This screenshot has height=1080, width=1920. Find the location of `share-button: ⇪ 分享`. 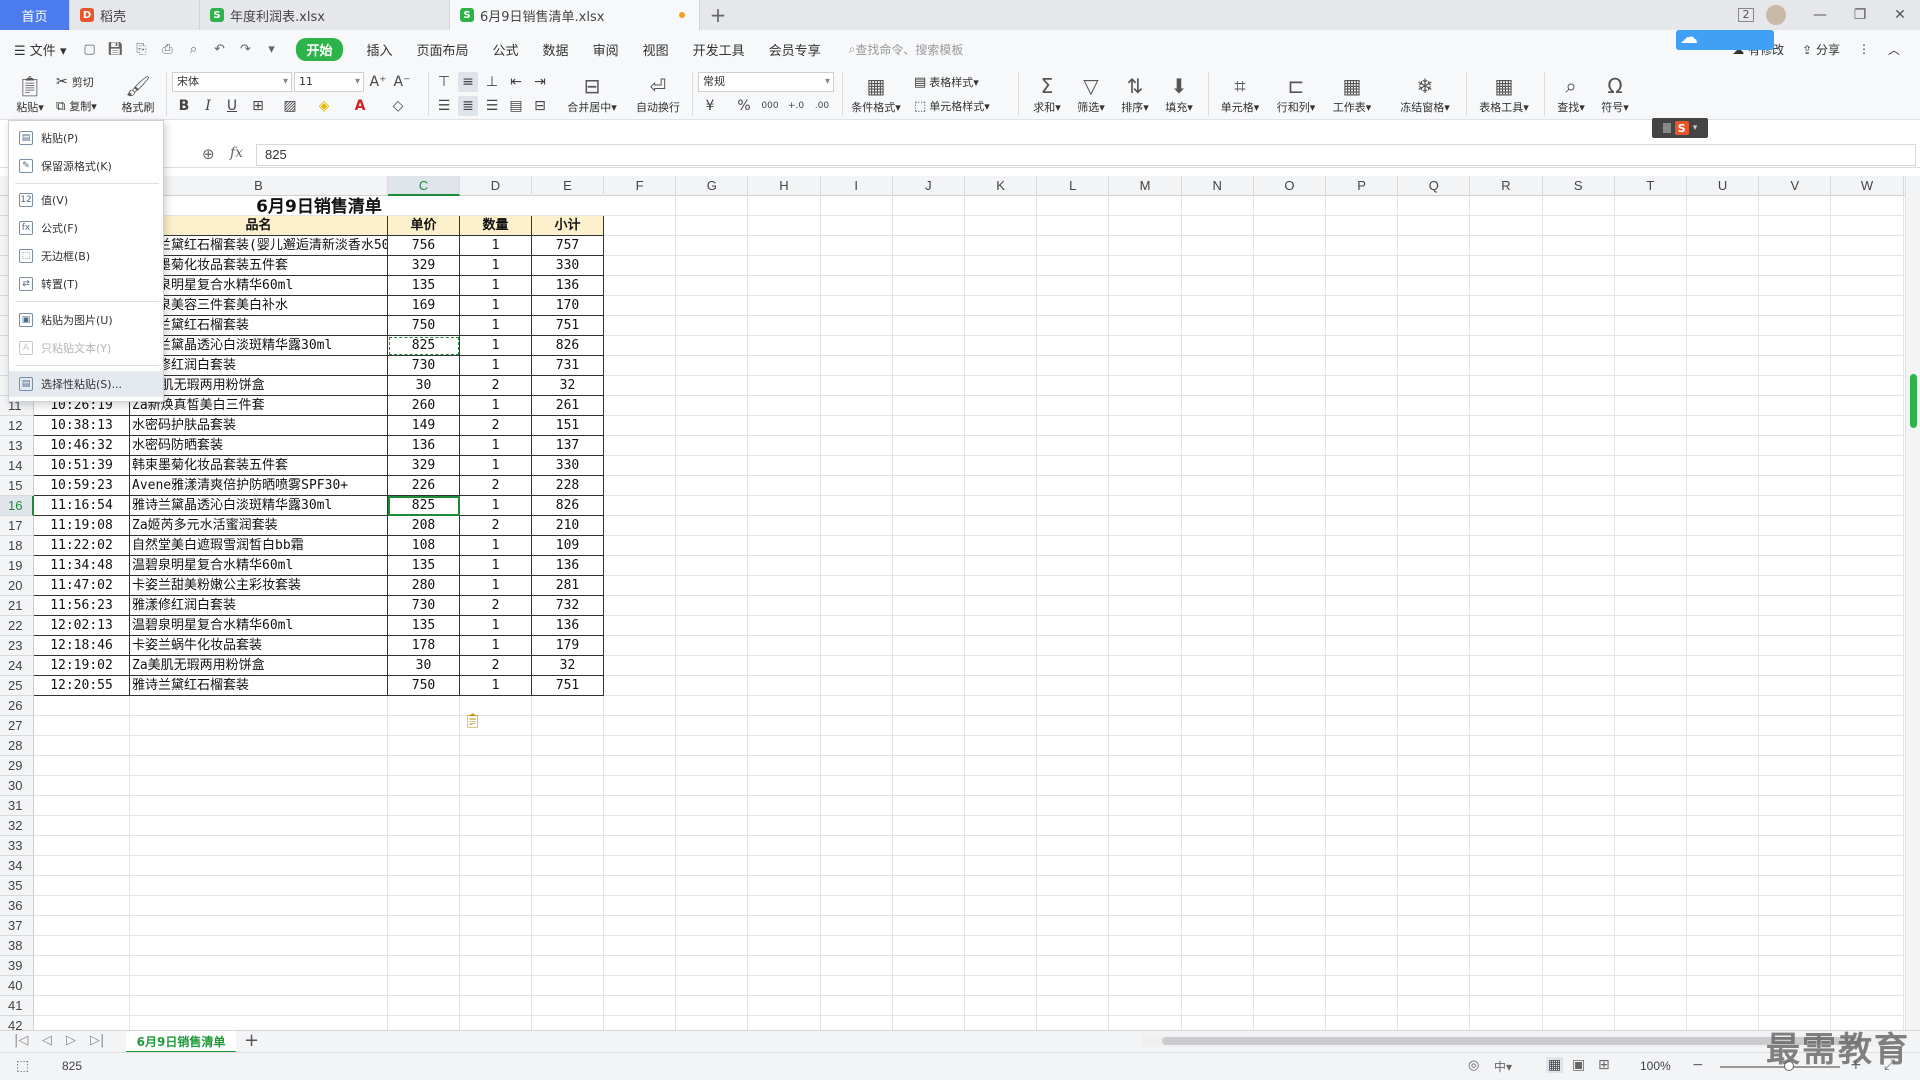

share-button: ⇪ 分享 is located at coordinates (1821, 49).